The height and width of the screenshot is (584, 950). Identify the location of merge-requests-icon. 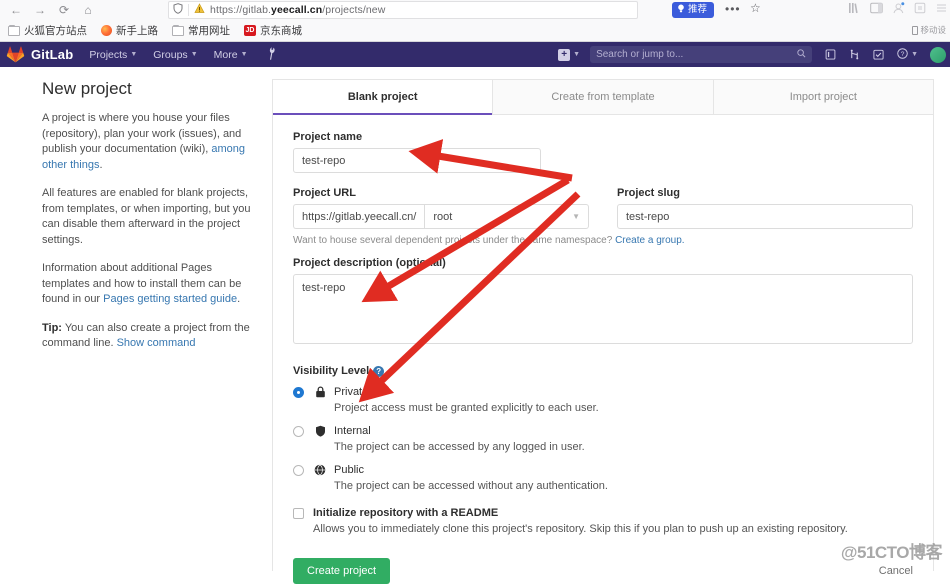
(854, 54).